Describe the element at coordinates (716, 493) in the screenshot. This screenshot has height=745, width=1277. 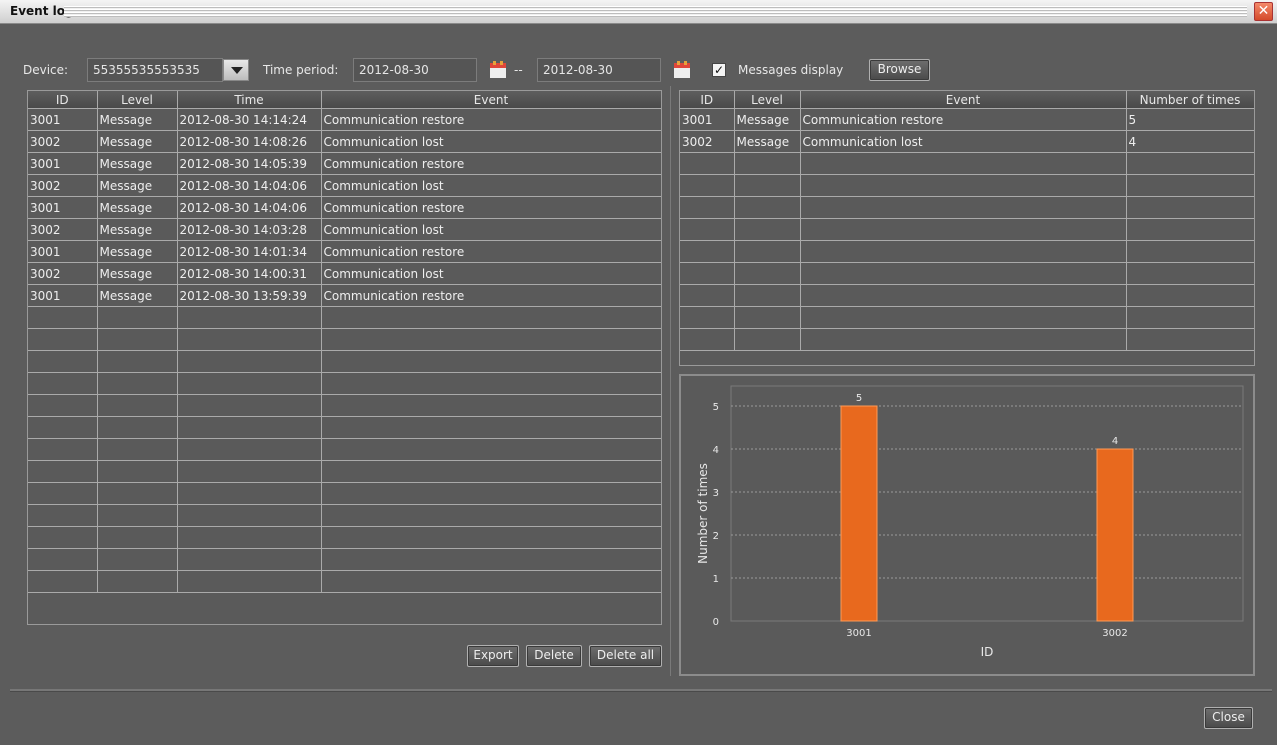
I see `y-tick-label: 3` at that location.